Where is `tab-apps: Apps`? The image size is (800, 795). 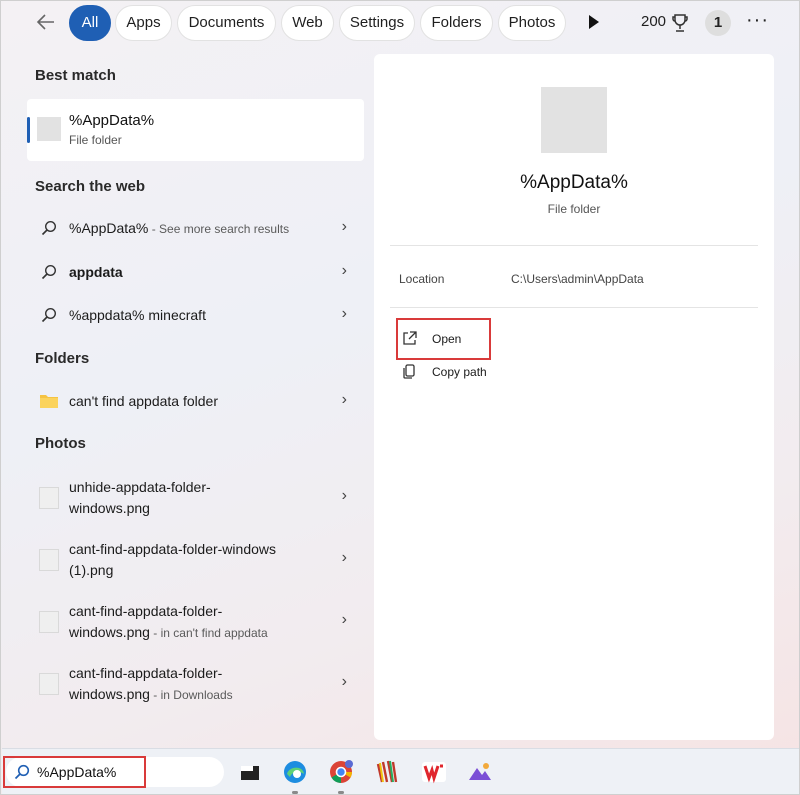 tab-apps: Apps is located at coordinates (143, 23).